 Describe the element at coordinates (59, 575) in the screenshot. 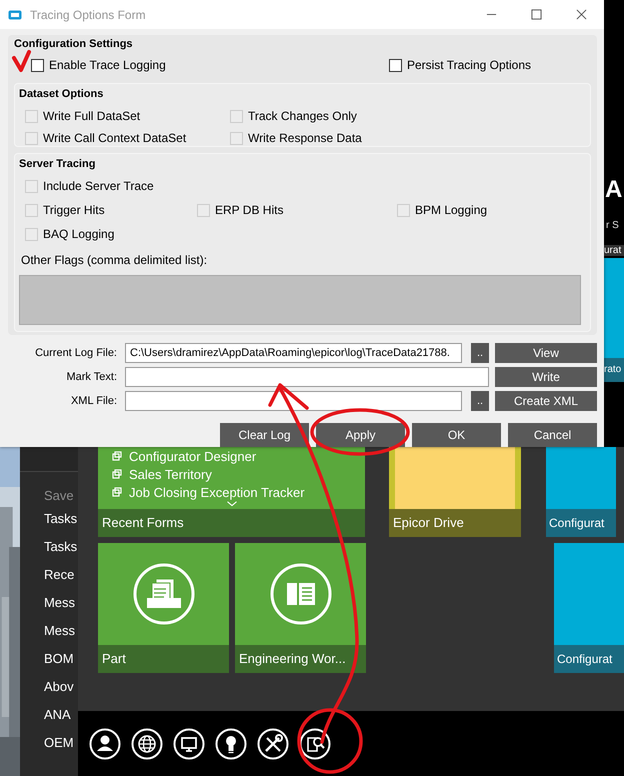

I see `sidebar-item: Rece` at that location.